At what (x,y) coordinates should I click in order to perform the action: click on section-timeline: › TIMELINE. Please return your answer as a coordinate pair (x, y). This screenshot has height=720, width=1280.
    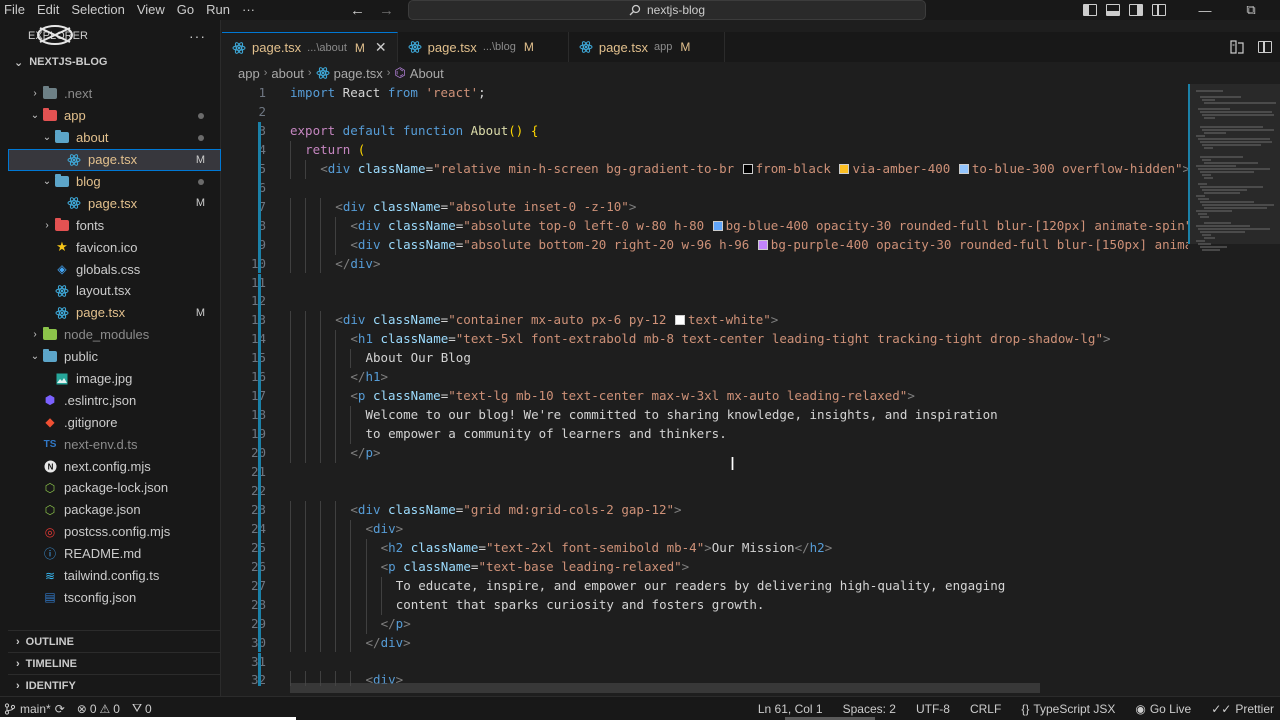
    Looking at the image, I should click on (114, 663).